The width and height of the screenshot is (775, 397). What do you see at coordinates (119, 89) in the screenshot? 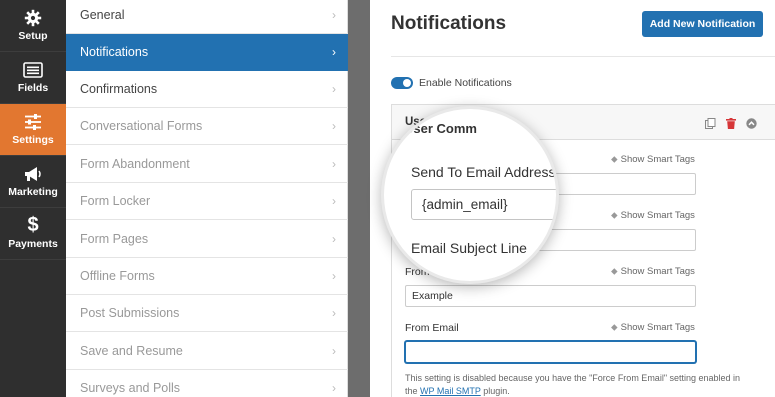
I see `section-item-label: Confirmations` at bounding box center [119, 89].